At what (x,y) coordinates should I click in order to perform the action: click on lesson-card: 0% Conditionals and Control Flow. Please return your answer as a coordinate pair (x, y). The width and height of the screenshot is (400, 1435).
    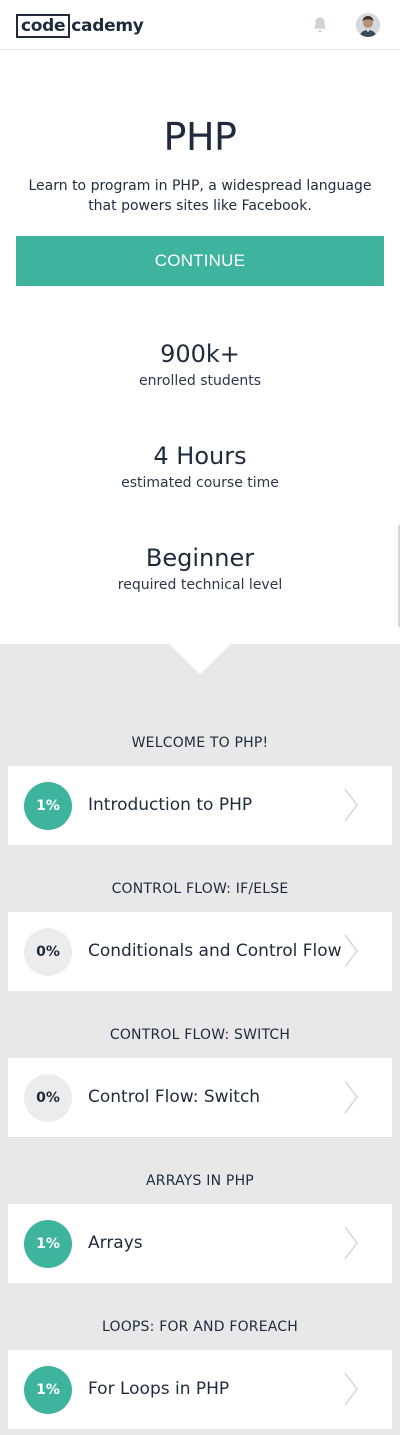
    Looking at the image, I should click on (200, 951).